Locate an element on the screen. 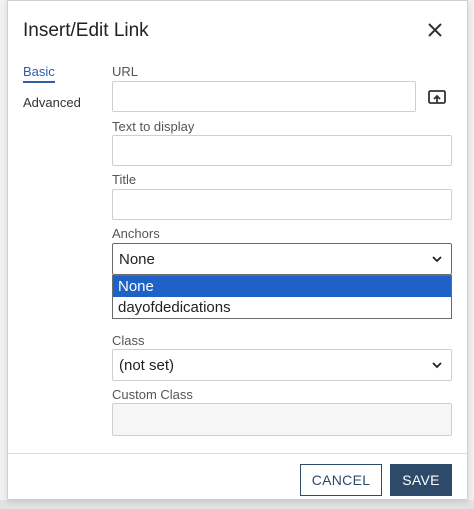  tab-advanced: Advanced is located at coordinates (52, 102).